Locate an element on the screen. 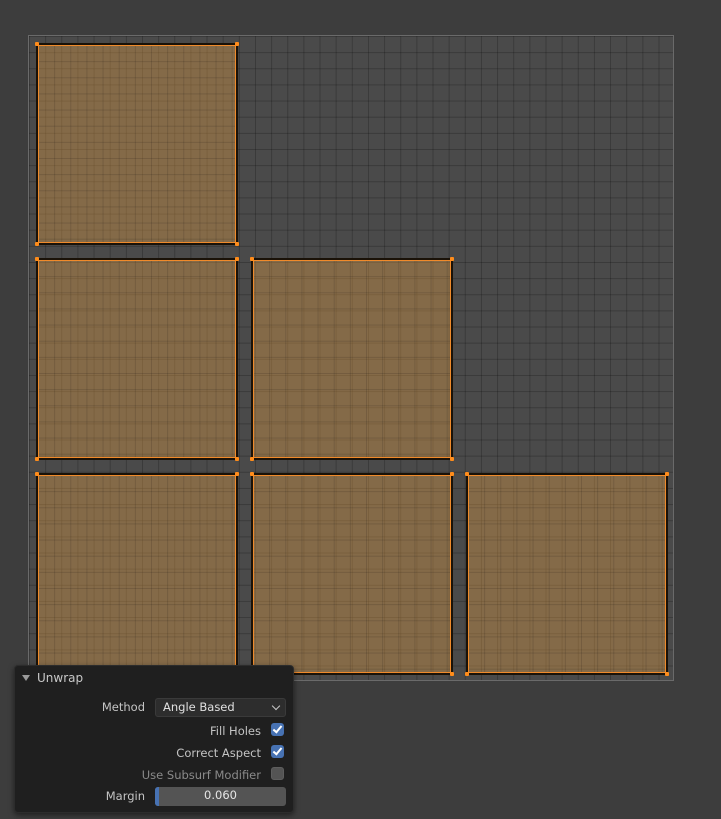  margin-row: Margin 0.060 is located at coordinates (154, 797).